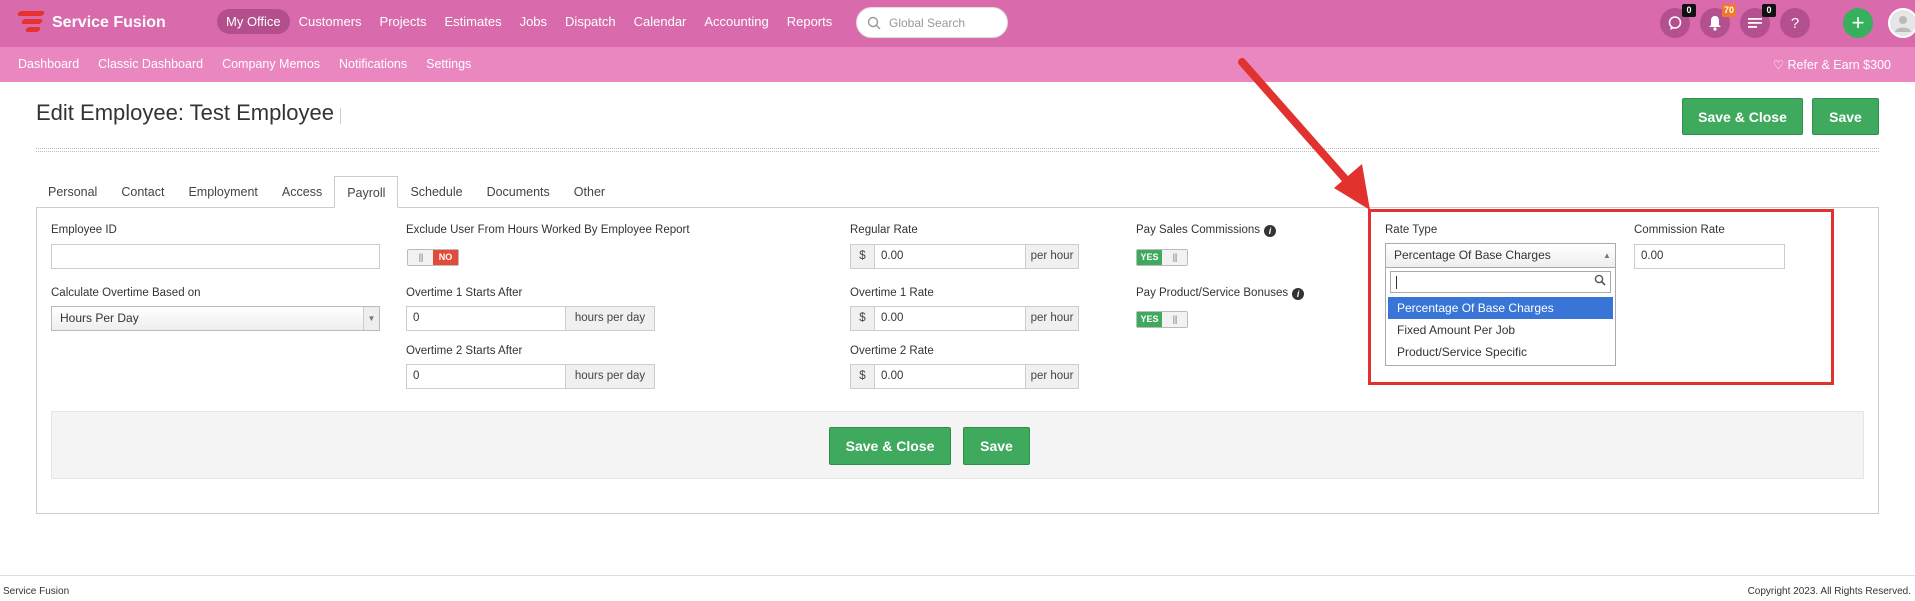 The image size is (1915, 601). Describe the element at coordinates (215, 256) in the screenshot. I see `employee-id-input` at that location.